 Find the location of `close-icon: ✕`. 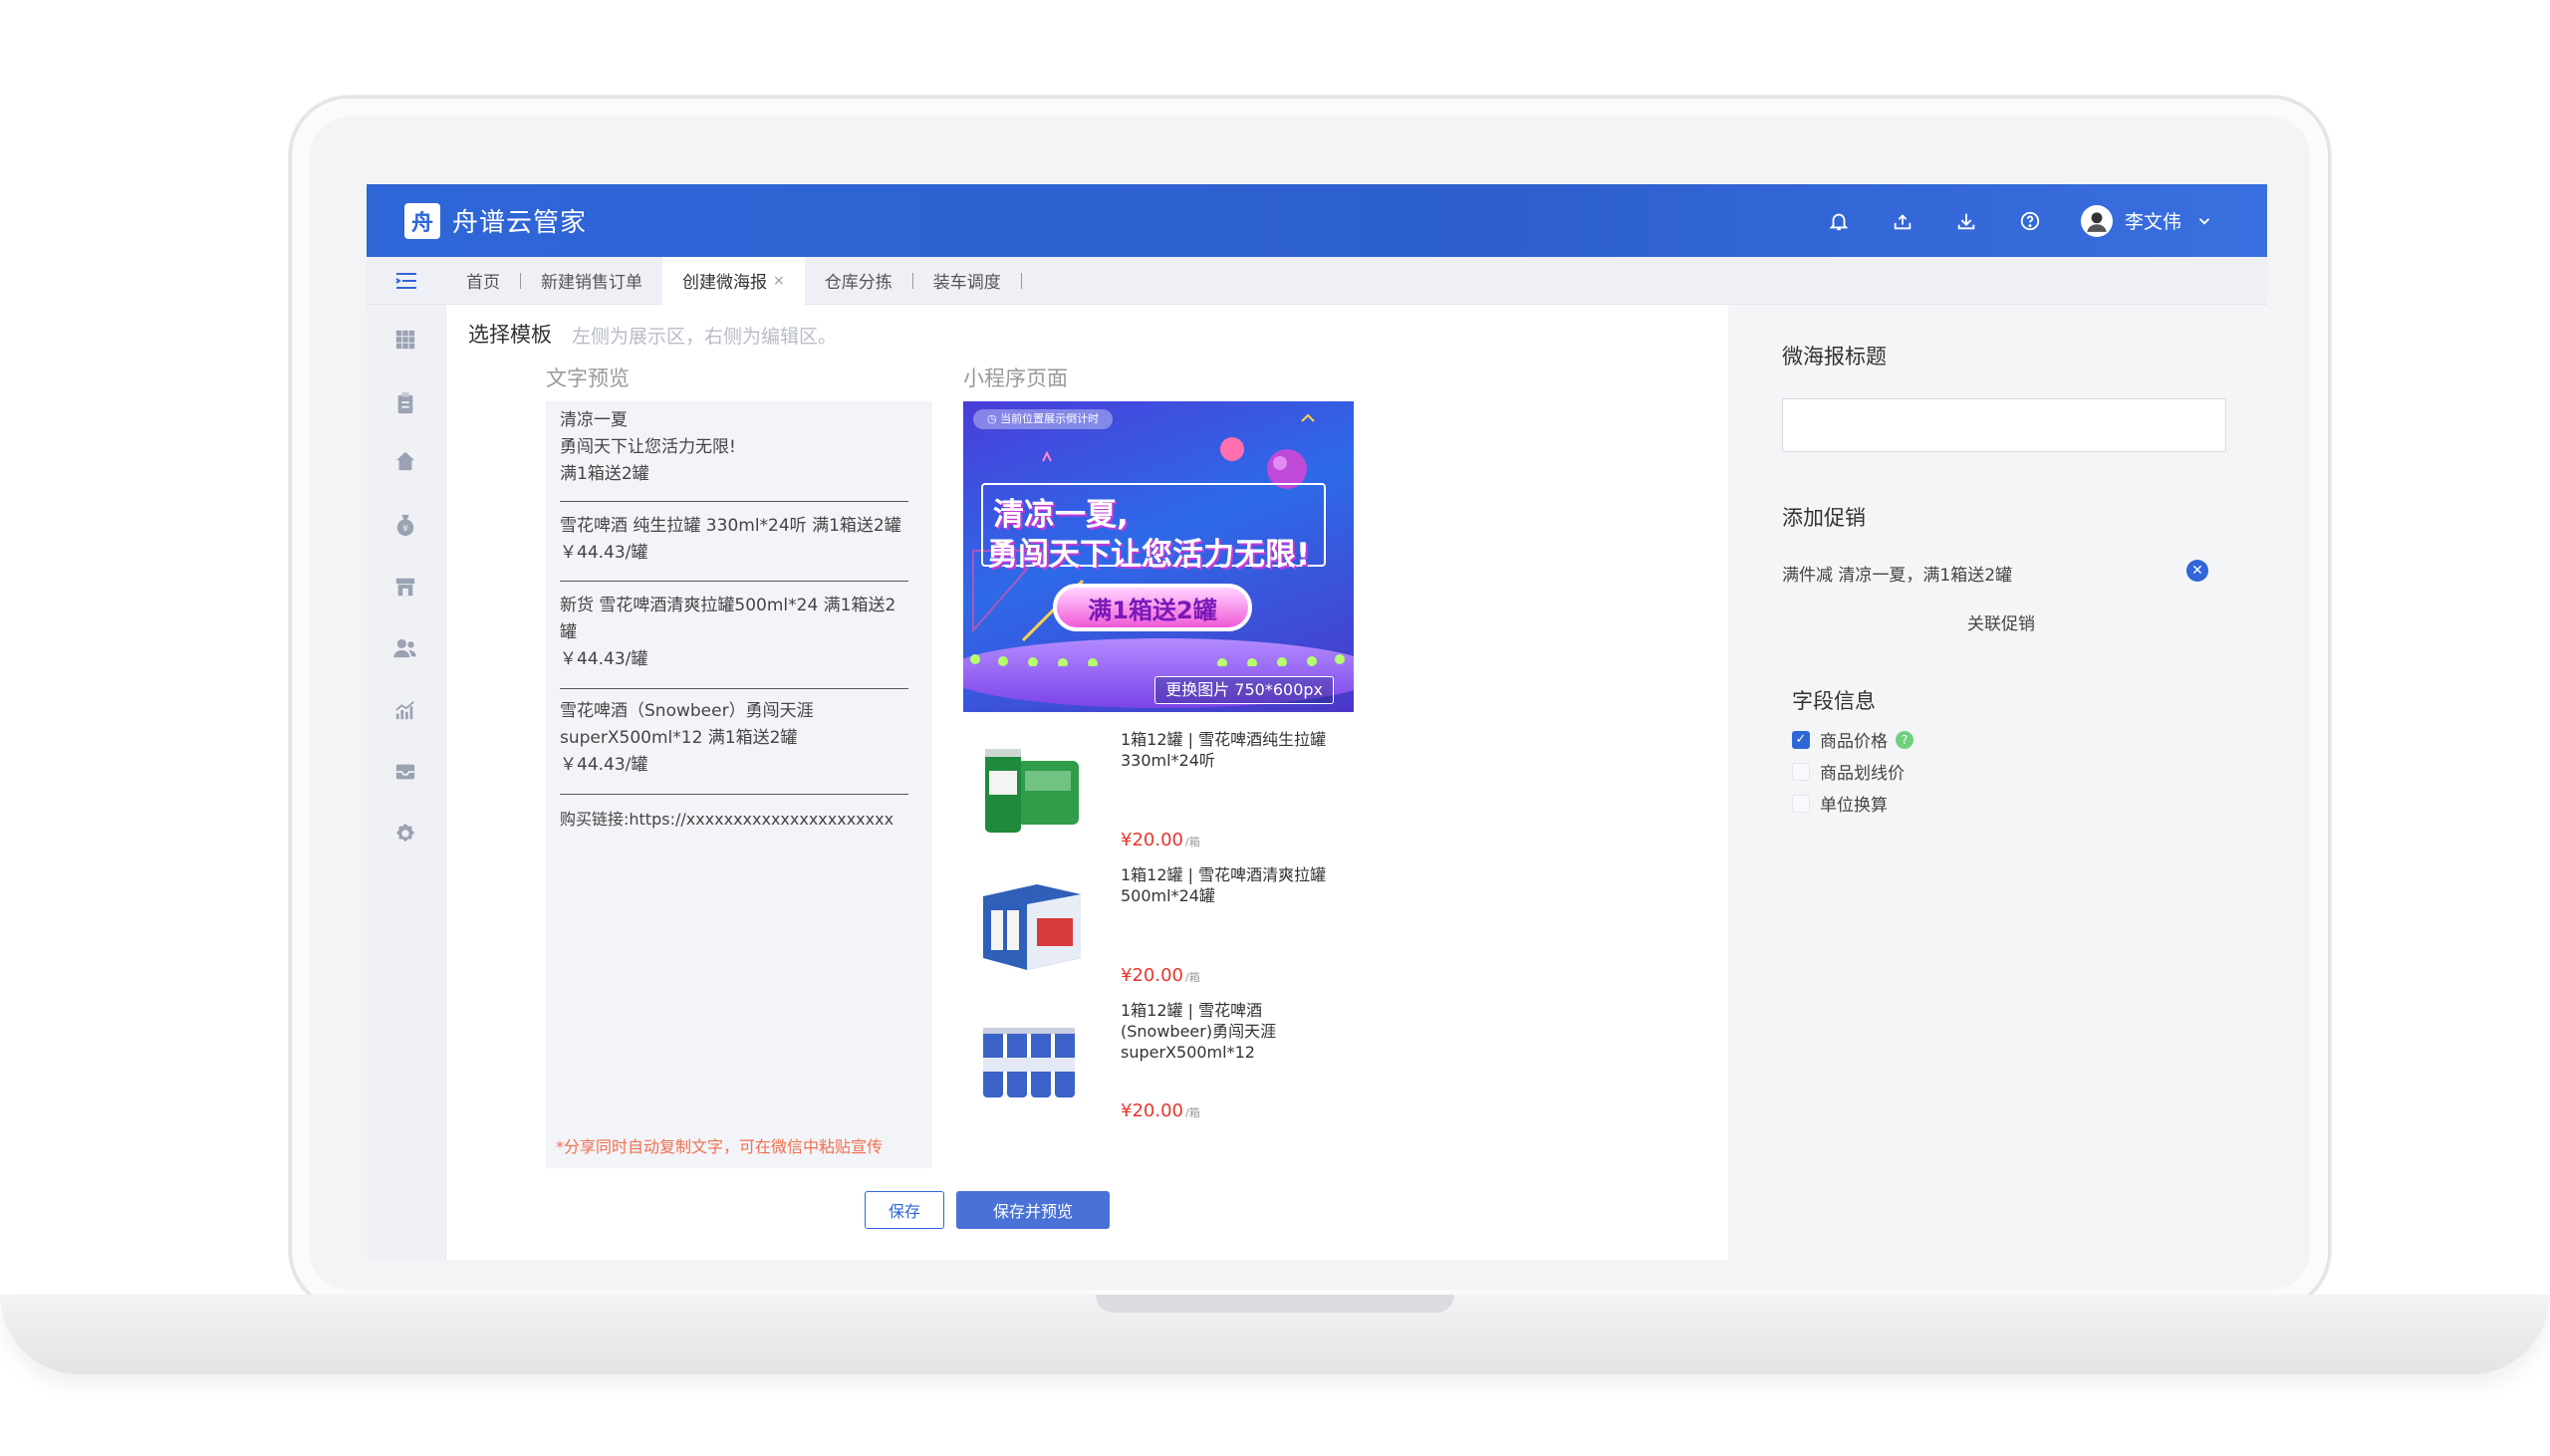

close-icon: ✕ is located at coordinates (2197, 571).